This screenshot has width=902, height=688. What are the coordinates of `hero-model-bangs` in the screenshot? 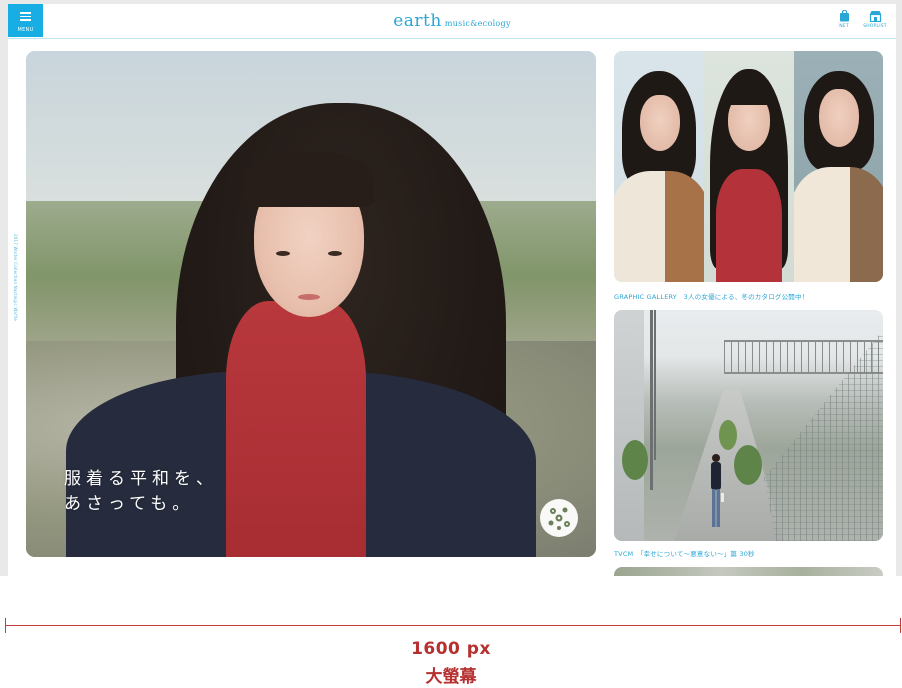 It's located at (309, 179).